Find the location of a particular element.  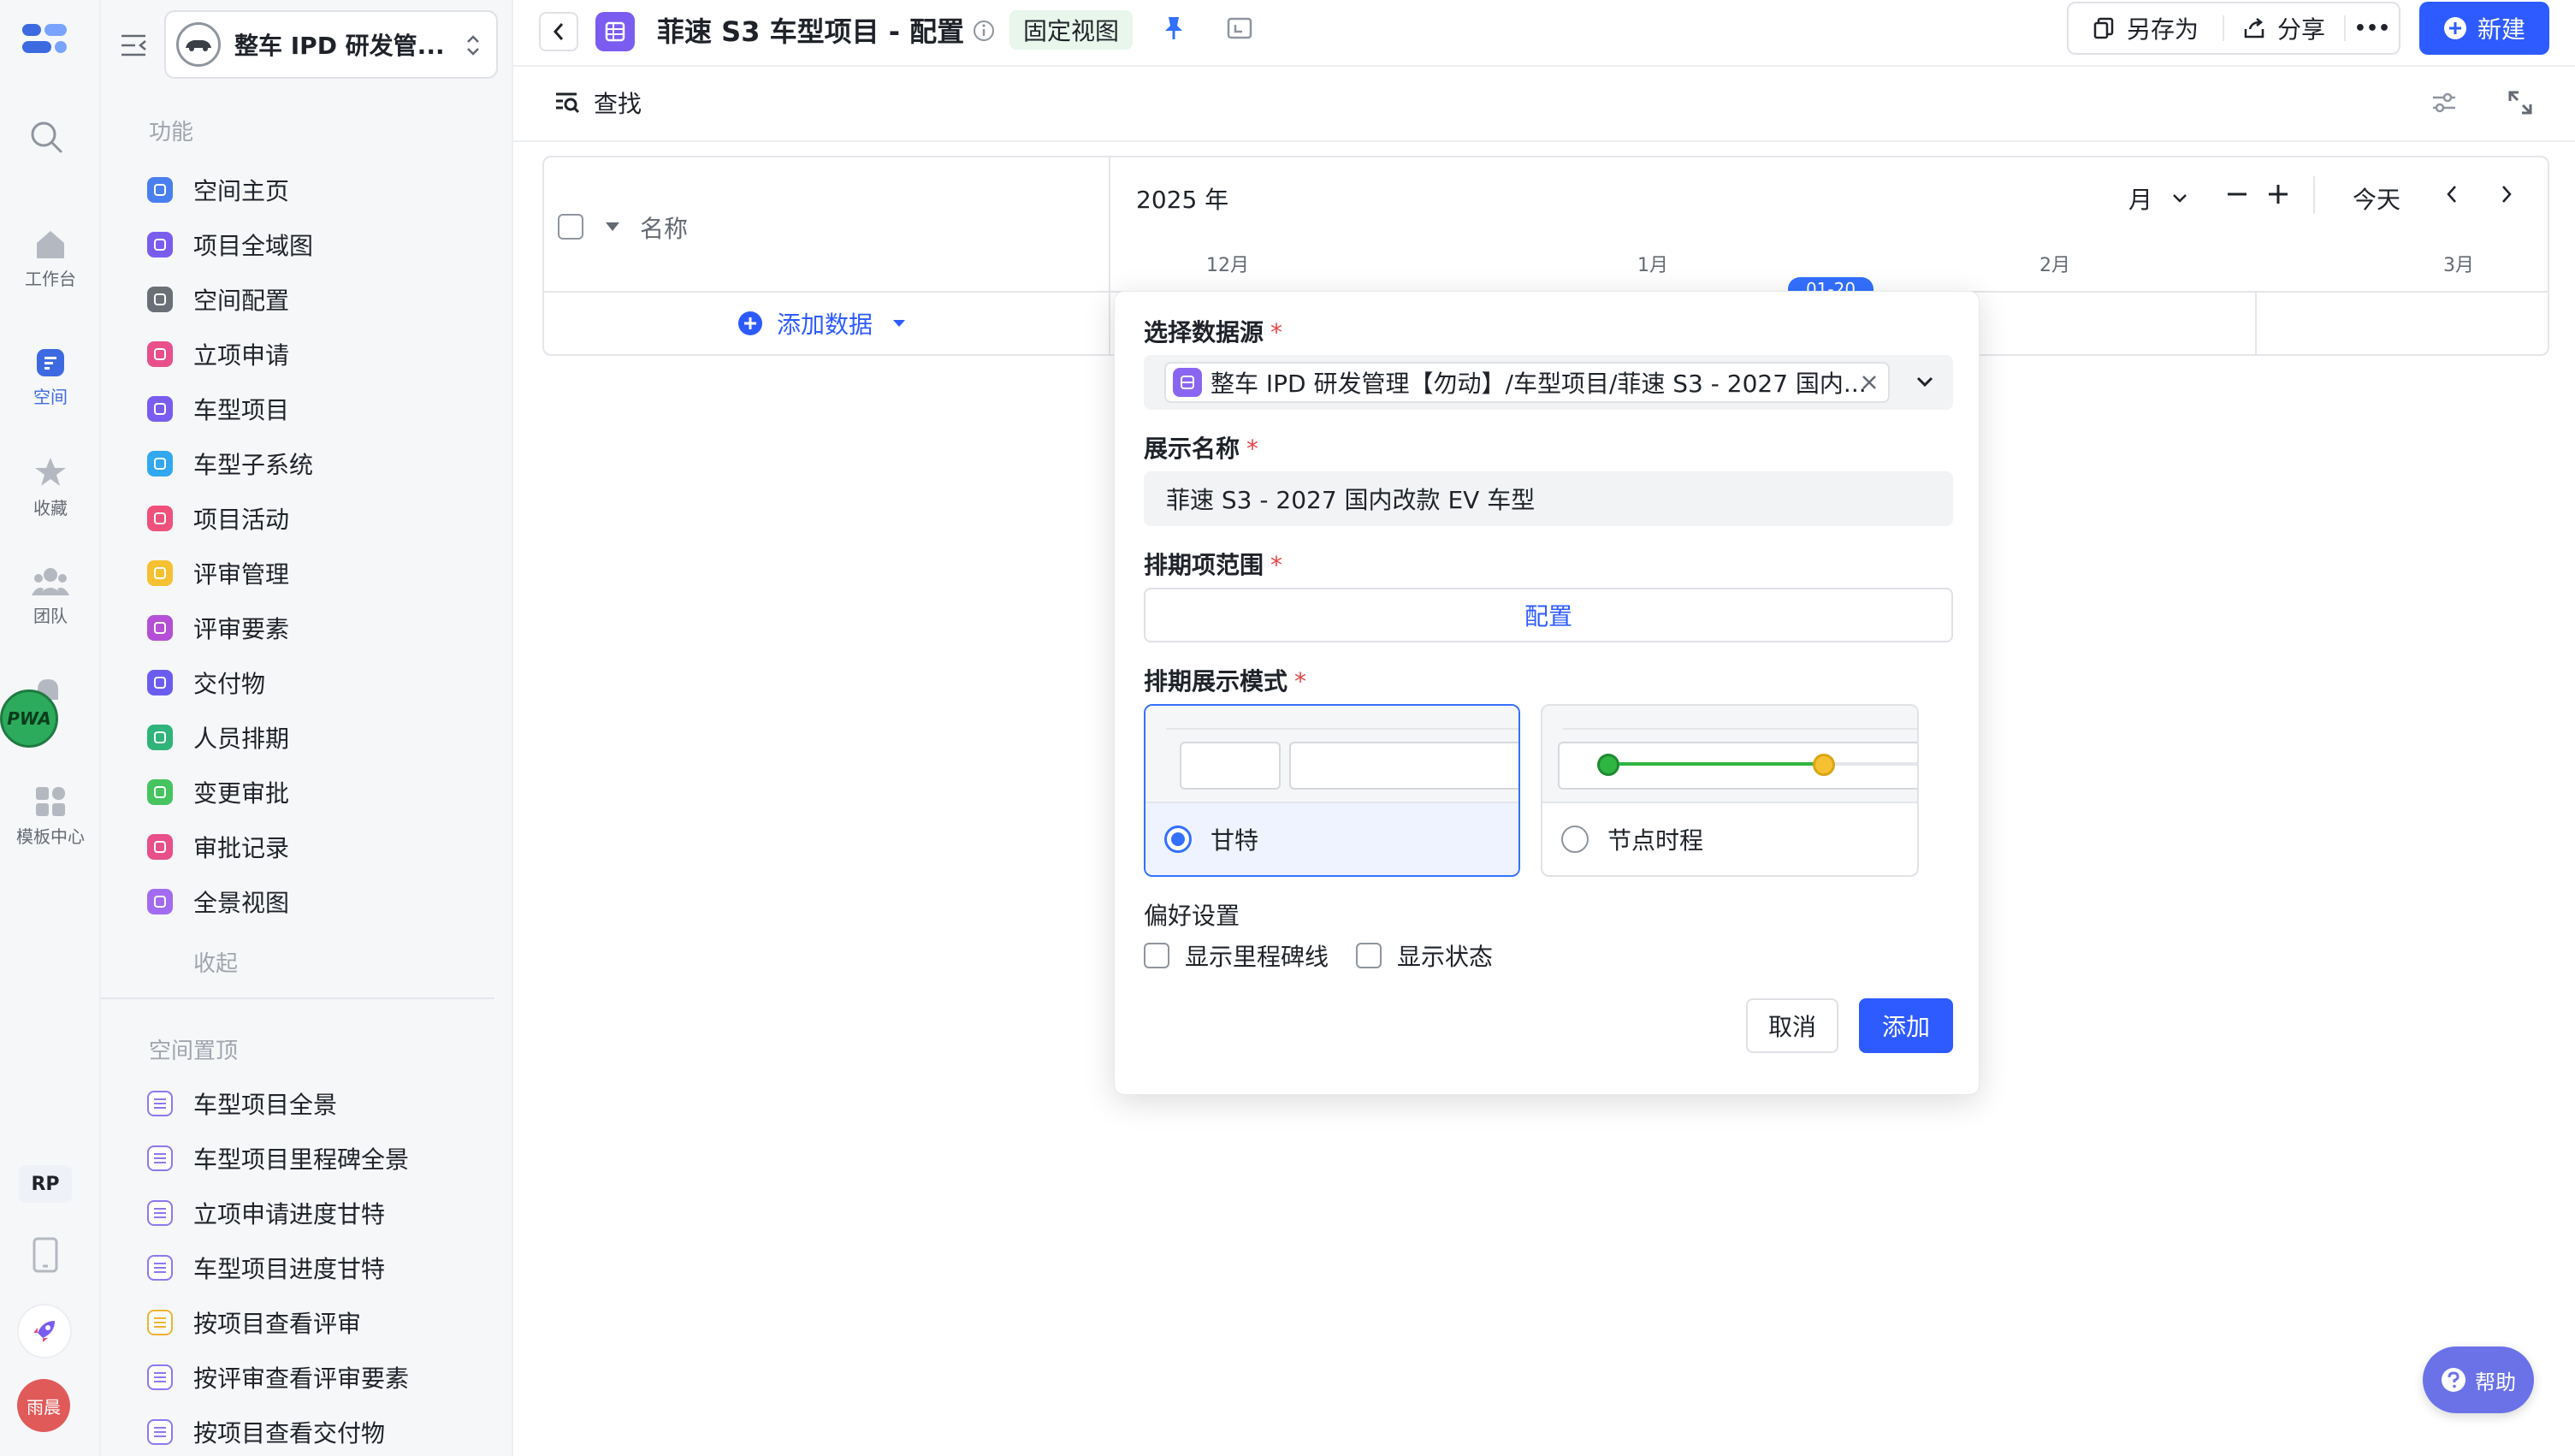

back-button is located at coordinates (558, 31).